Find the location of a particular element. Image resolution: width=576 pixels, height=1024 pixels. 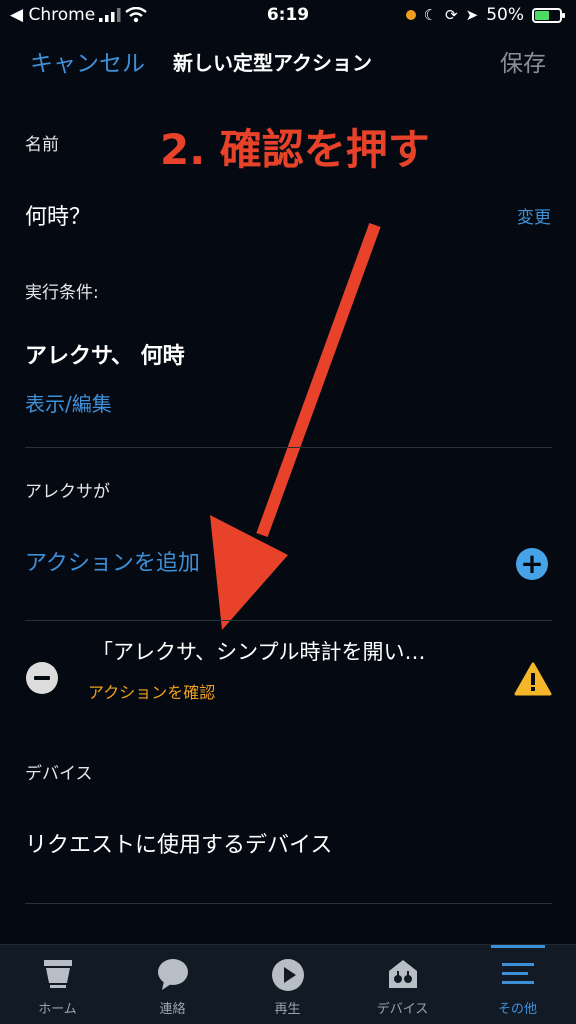

nav-home-label: ホーム is located at coordinates (57, 1009).